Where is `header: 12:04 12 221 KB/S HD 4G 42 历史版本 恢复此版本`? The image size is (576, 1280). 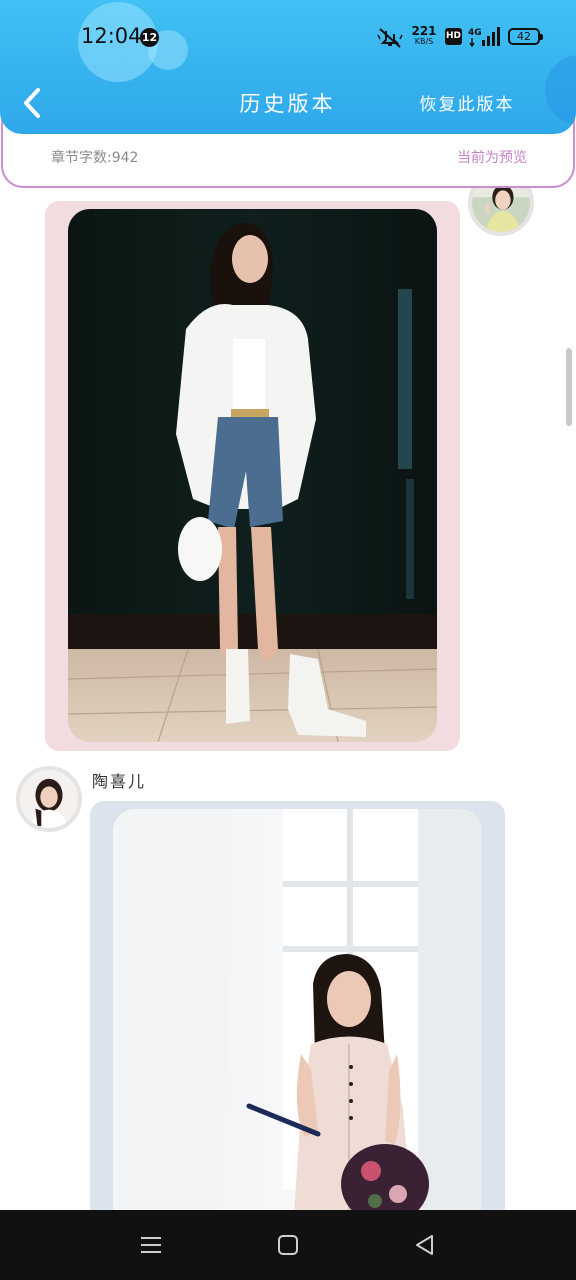 header: 12:04 12 221 KB/S HD 4G 42 历史版本 恢复此版本 is located at coordinates (288, 67).